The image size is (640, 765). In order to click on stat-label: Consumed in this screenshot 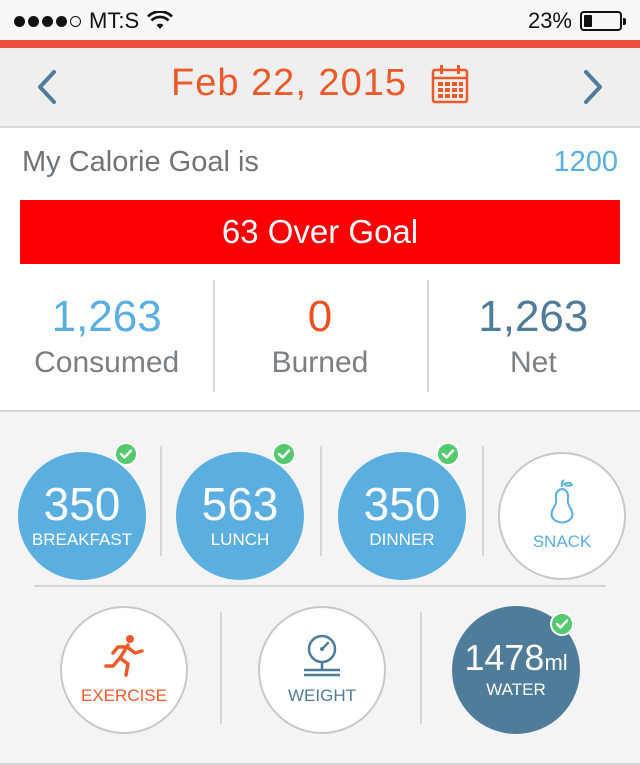, I will do `click(107, 362)`.